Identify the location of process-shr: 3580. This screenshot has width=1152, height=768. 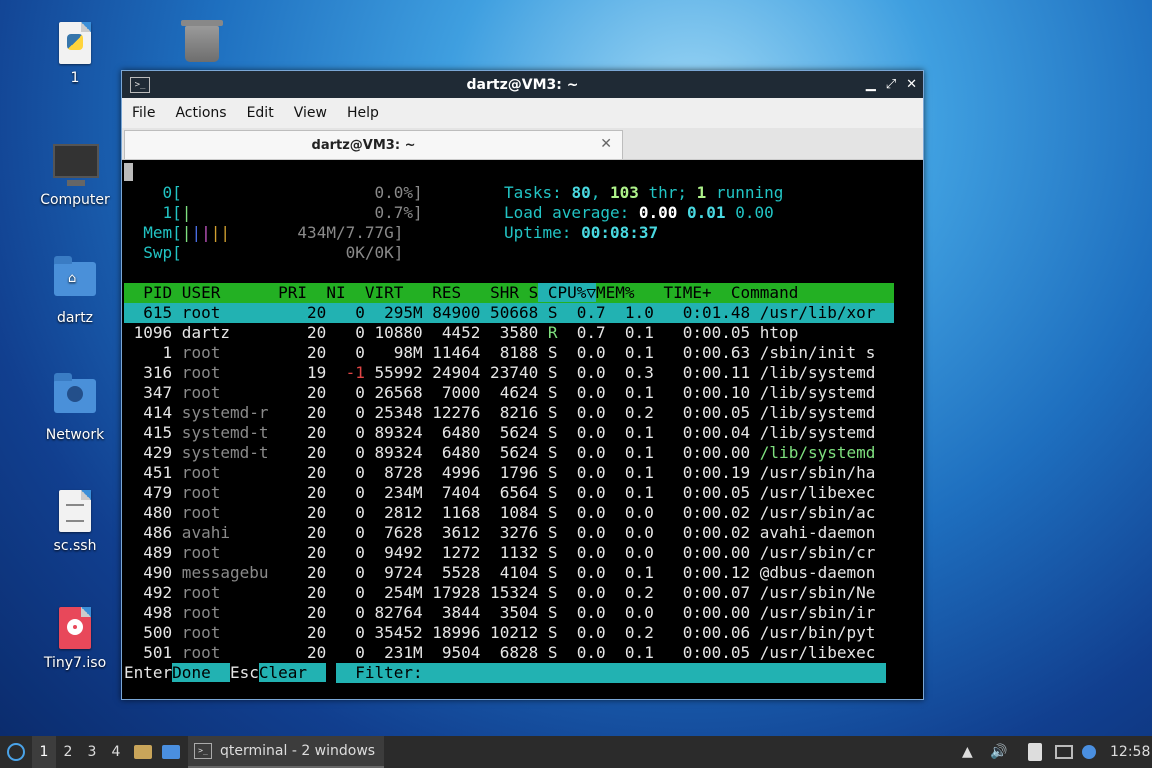
(509, 332).